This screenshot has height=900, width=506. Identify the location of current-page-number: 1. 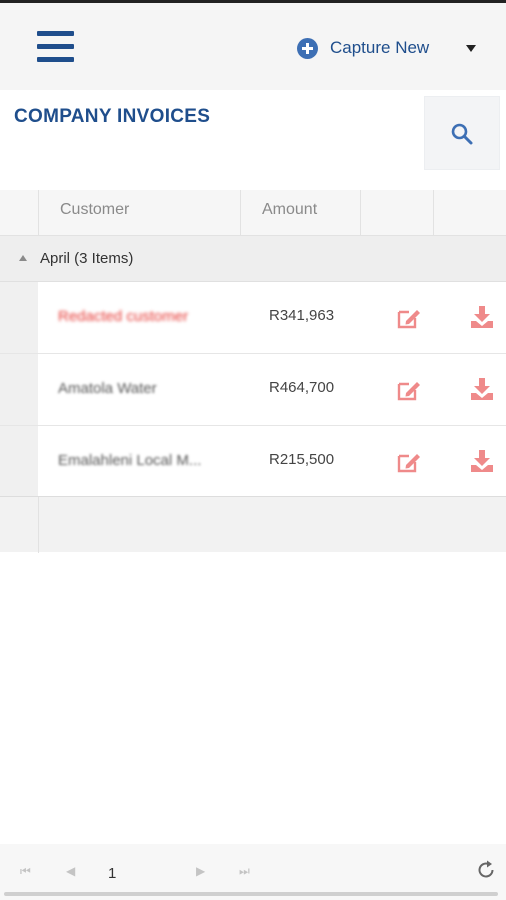
(112, 873).